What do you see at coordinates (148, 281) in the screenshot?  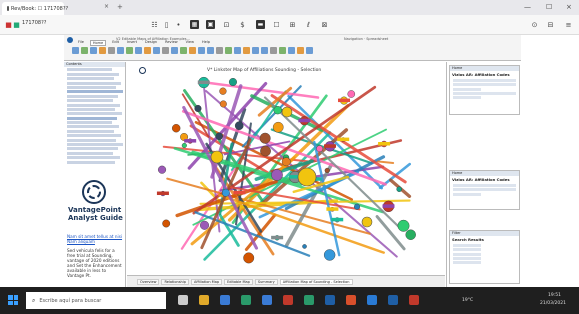 I see `sheet-tab: Overview` at bounding box center [148, 281].